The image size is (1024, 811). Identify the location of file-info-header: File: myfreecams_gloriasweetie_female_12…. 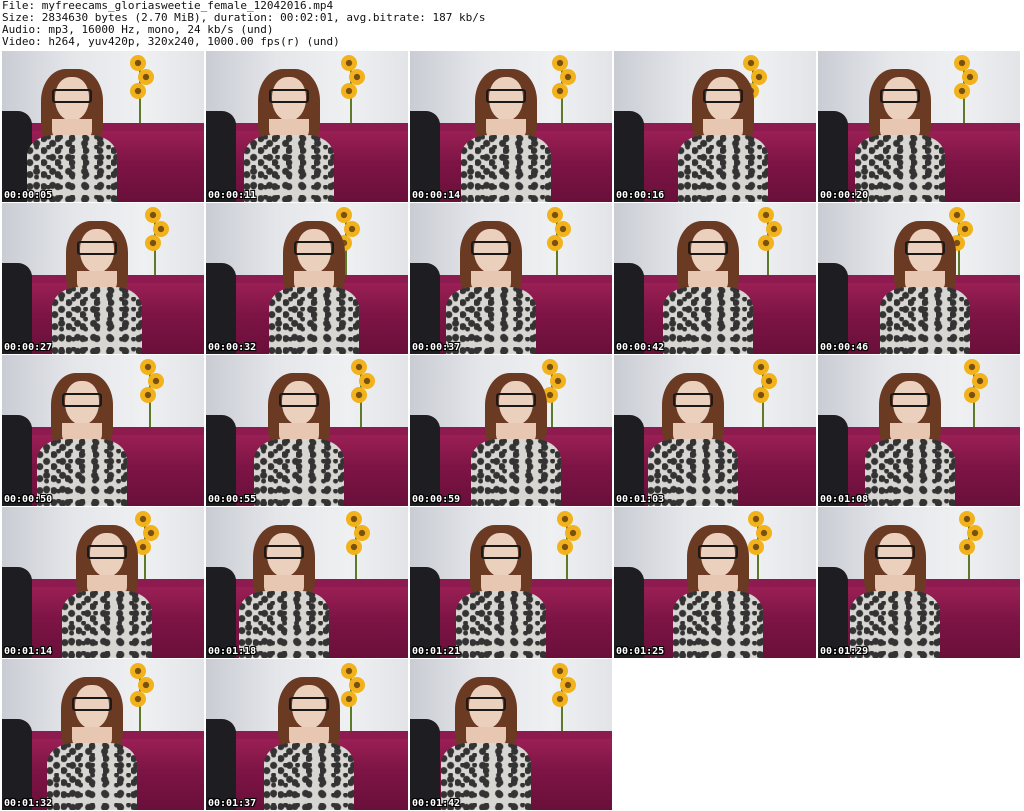
(243, 24).